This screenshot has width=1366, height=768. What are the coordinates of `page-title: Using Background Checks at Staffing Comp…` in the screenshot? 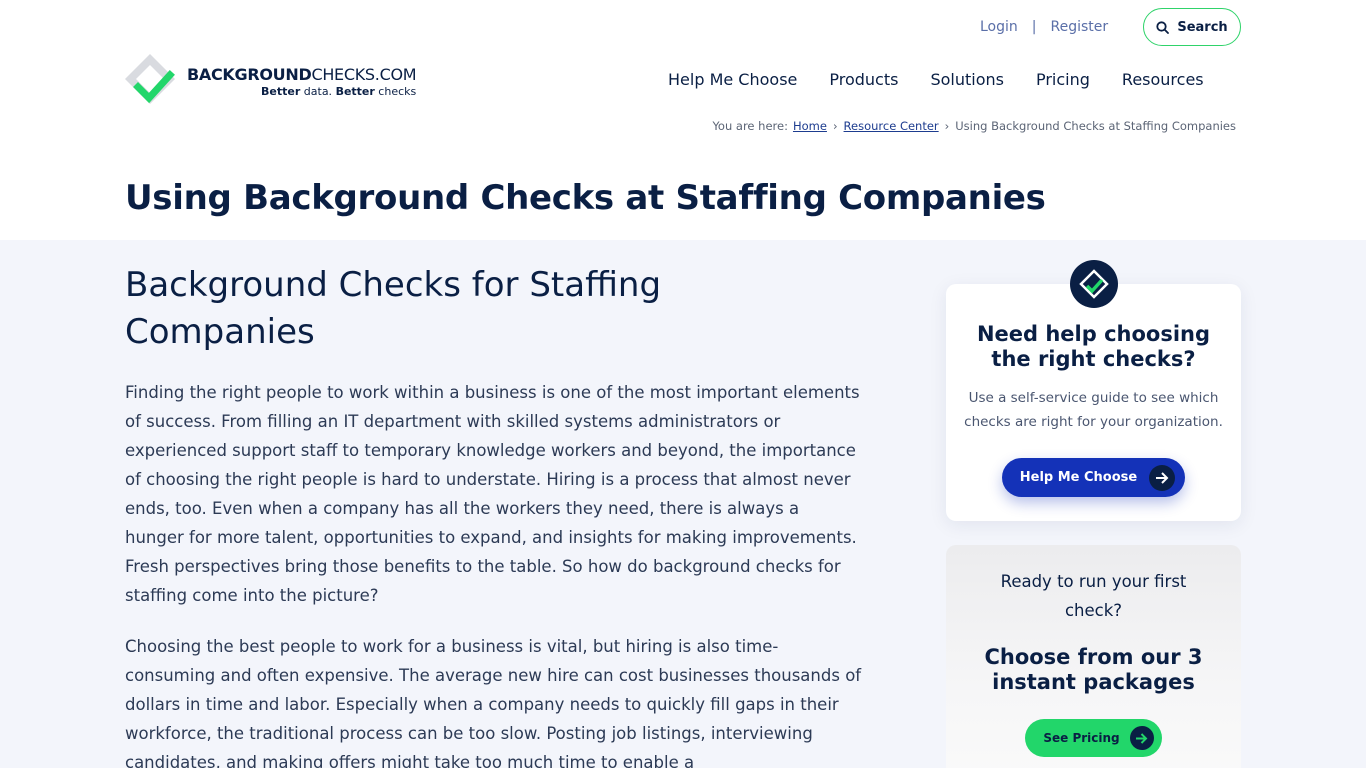 It's located at (585, 198).